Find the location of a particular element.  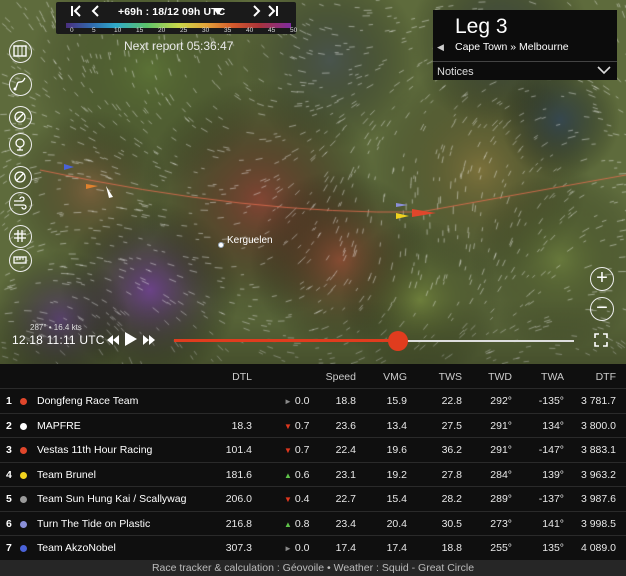

team-name: Dongfeng Race Team is located at coordinates (87, 401).